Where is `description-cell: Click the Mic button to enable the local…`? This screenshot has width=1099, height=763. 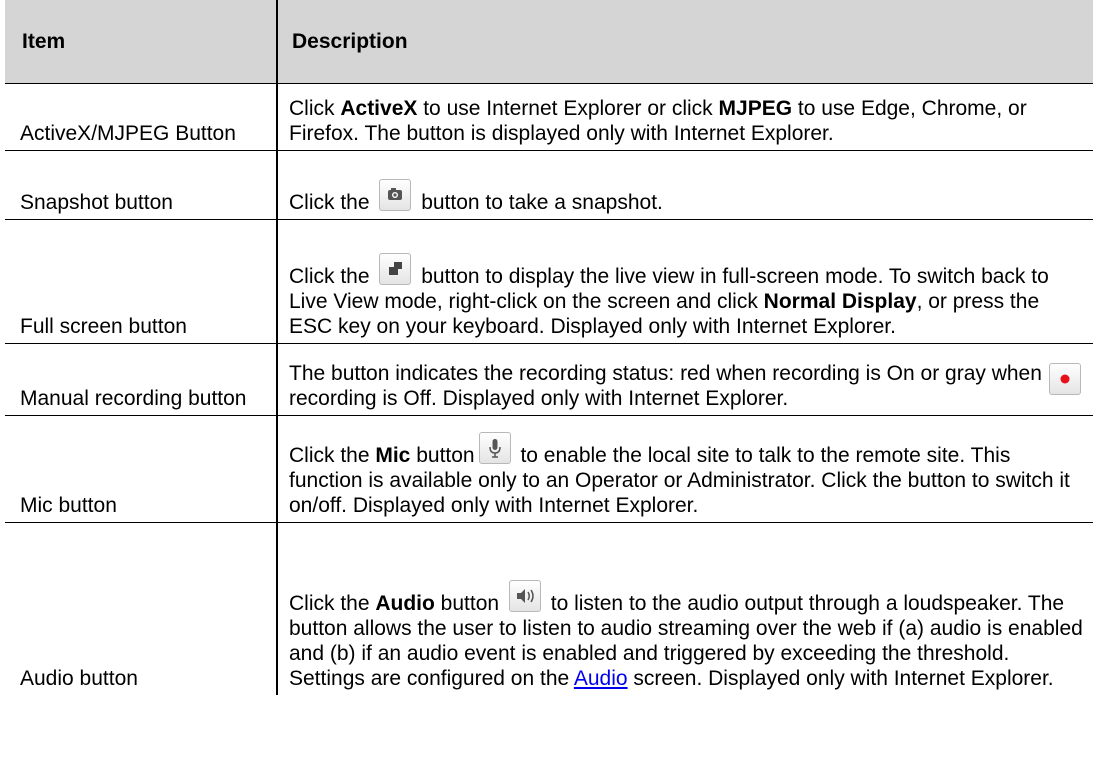
description-cell: Click the Mic button to enable the local… is located at coordinates (684, 469).